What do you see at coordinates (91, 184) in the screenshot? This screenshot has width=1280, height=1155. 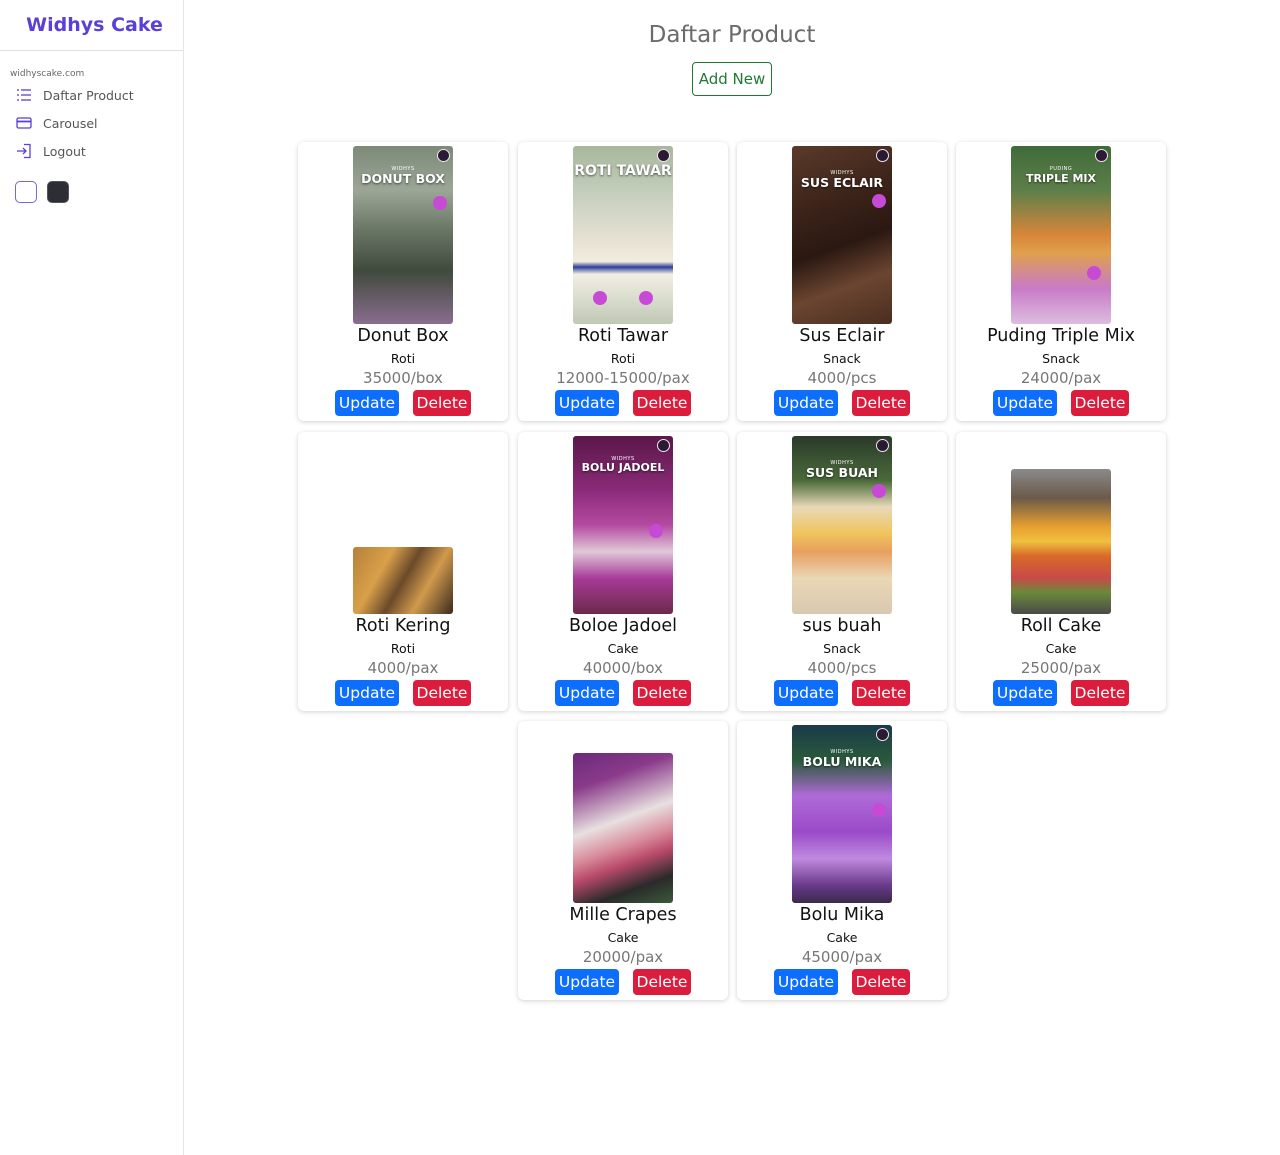 I see `theme-switcher` at bounding box center [91, 184].